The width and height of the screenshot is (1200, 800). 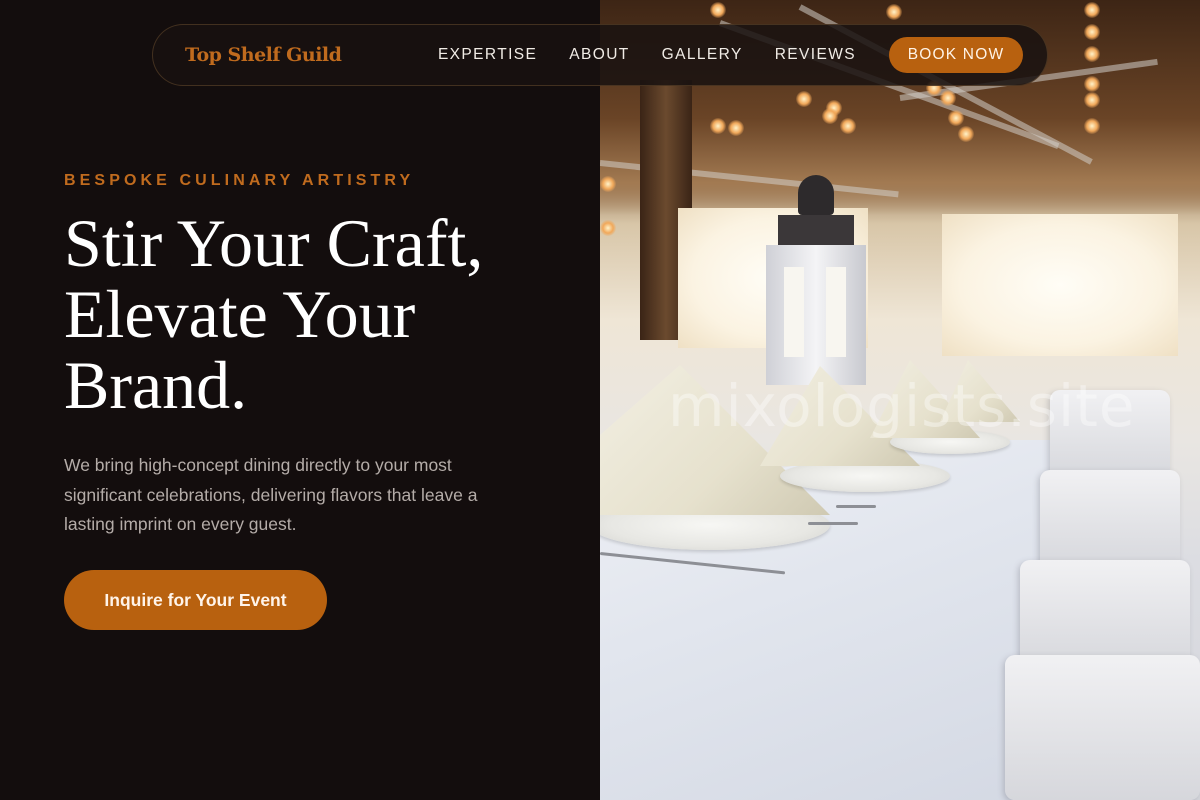 I want to click on hero-eyebrow: BESPOKE CULINARY ARTISTRY, so click(x=239, y=180).